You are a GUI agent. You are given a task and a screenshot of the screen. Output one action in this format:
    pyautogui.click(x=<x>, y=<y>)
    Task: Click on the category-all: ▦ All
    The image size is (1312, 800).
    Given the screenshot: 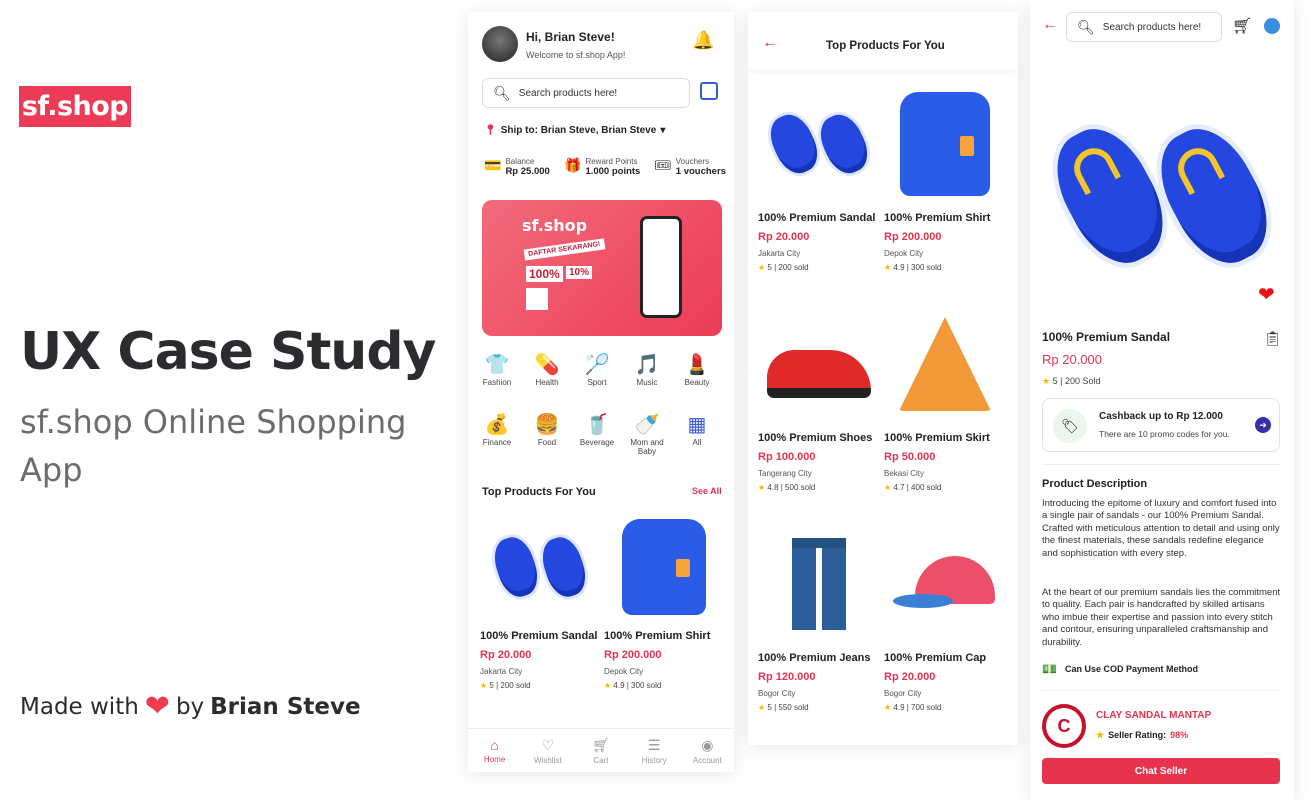 What is the action you would take?
    pyautogui.click(x=697, y=434)
    